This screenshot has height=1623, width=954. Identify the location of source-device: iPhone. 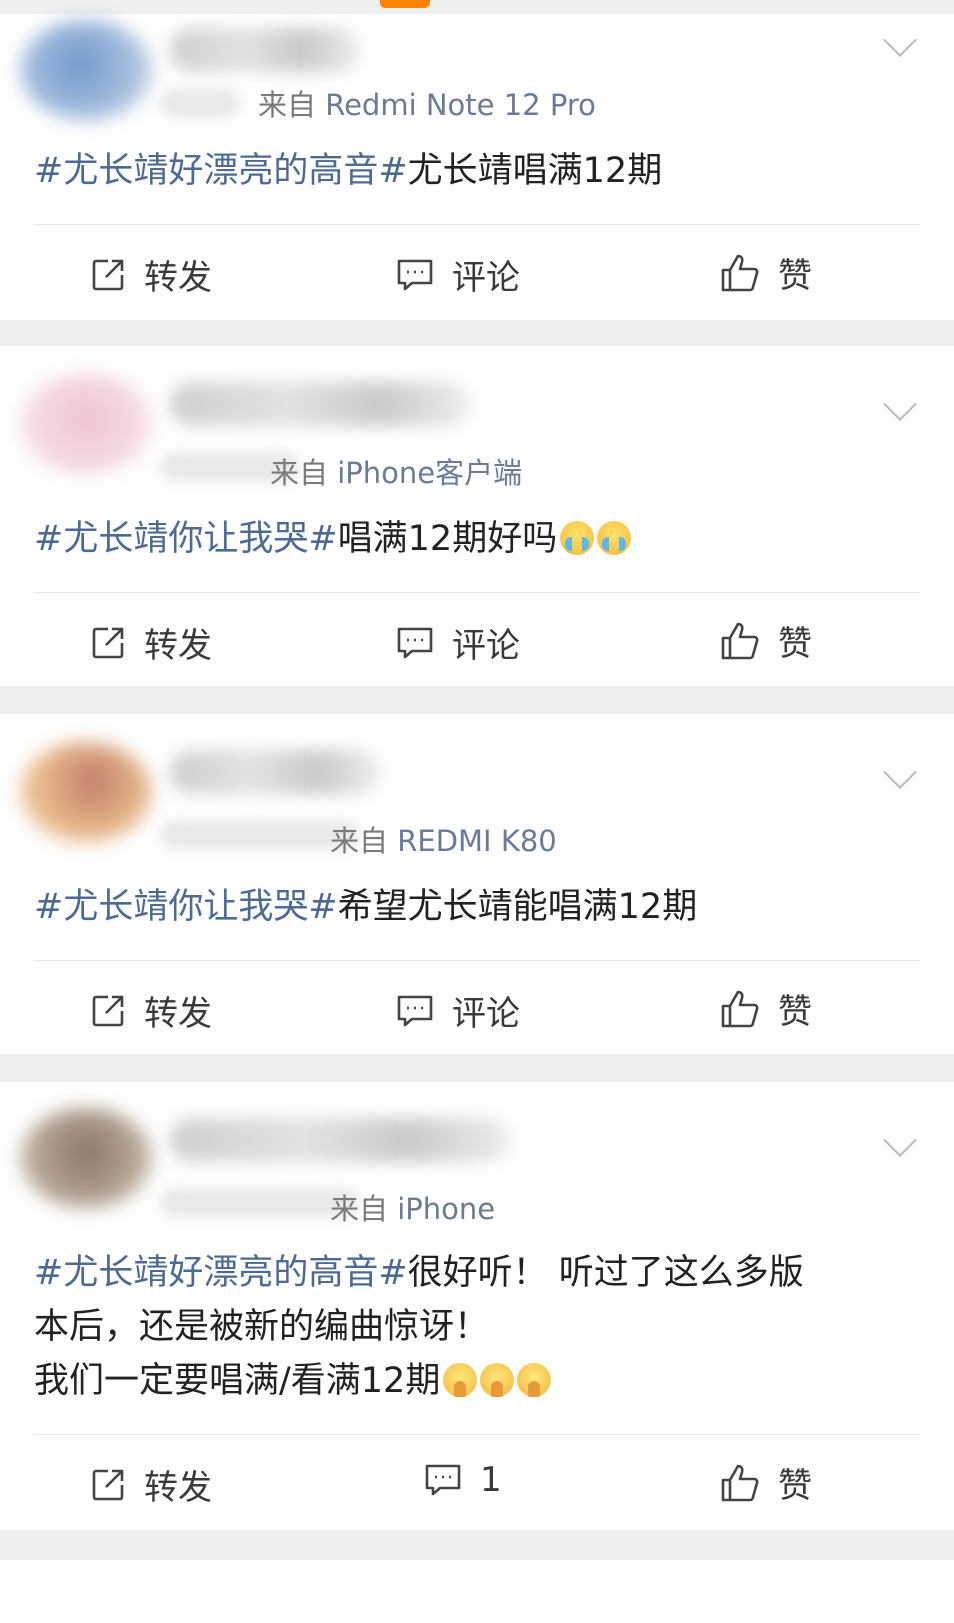
(446, 1209).